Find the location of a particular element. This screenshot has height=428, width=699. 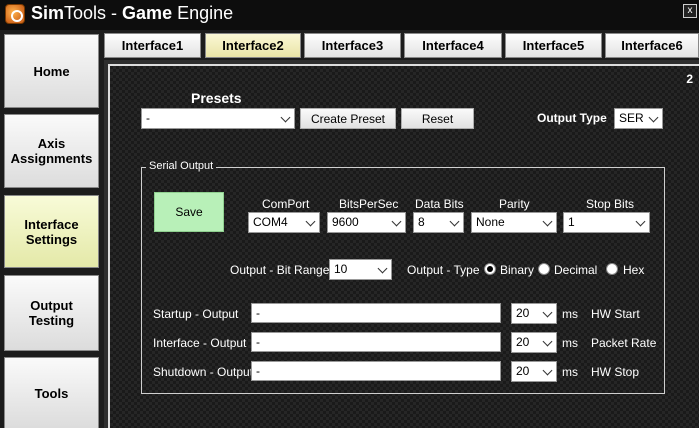

tab-interface3: Interface3 is located at coordinates (352, 45).